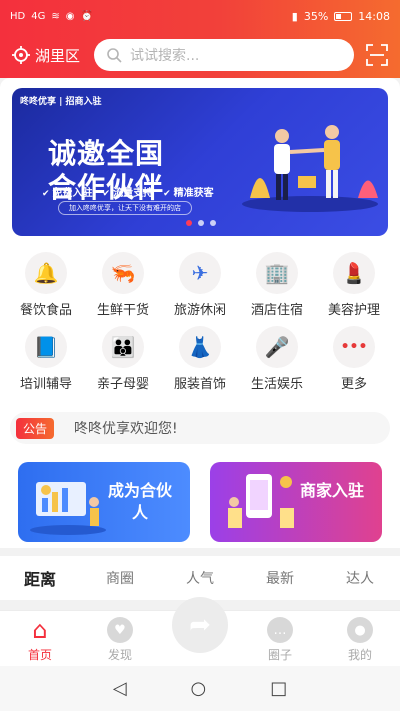 This screenshot has height=711, width=400. What do you see at coordinates (123, 273) in the screenshot?
I see `shrimp-icon: 🦐` at bounding box center [123, 273].